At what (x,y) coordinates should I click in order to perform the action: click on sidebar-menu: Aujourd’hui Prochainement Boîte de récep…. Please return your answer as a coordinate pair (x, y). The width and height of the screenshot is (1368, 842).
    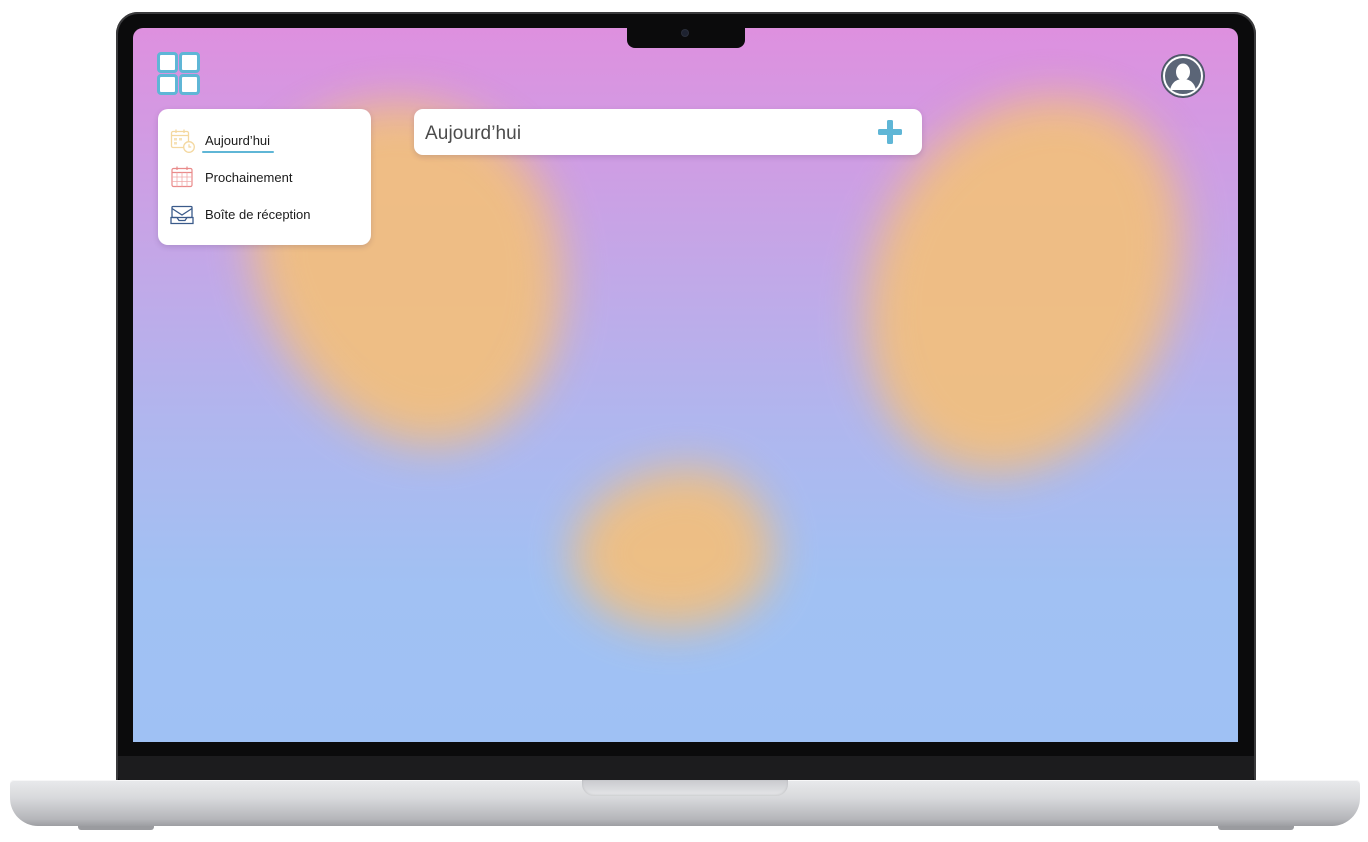
    Looking at the image, I should click on (264, 177).